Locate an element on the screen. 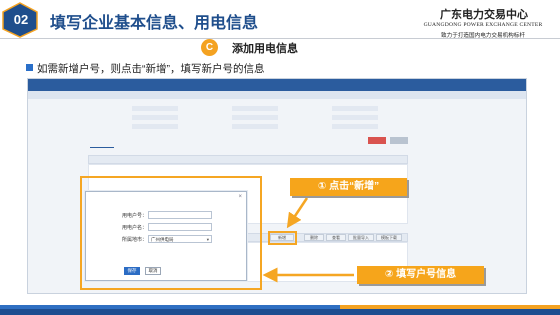 Image resolution: width=560 pixels, height=315 pixels. callout-step-1: ① 点击“新增” is located at coordinates (348, 187).